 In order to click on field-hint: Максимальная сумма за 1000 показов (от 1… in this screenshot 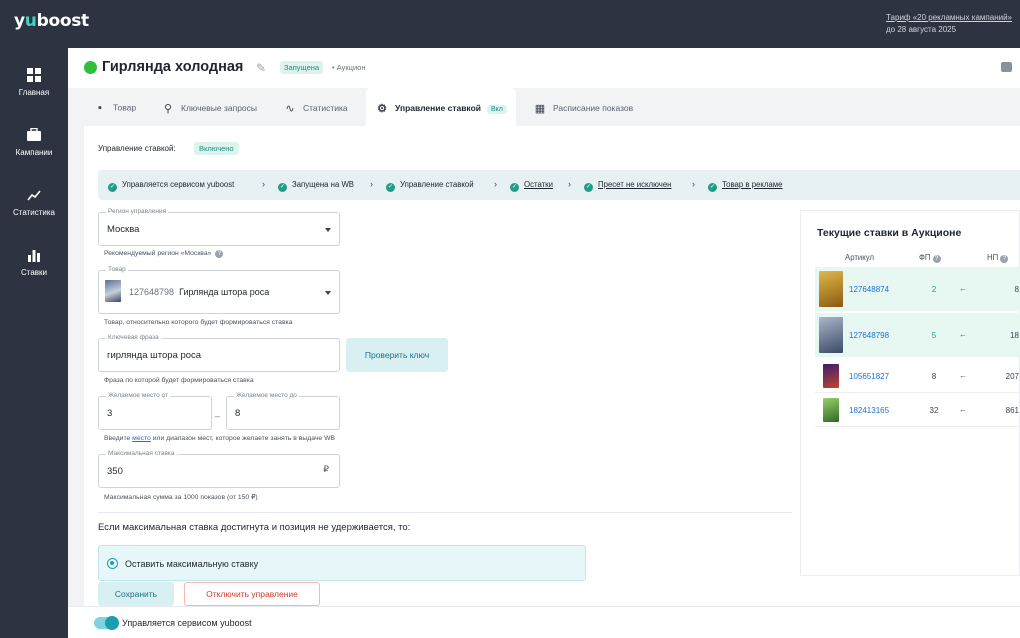, I will do `click(181, 497)`.